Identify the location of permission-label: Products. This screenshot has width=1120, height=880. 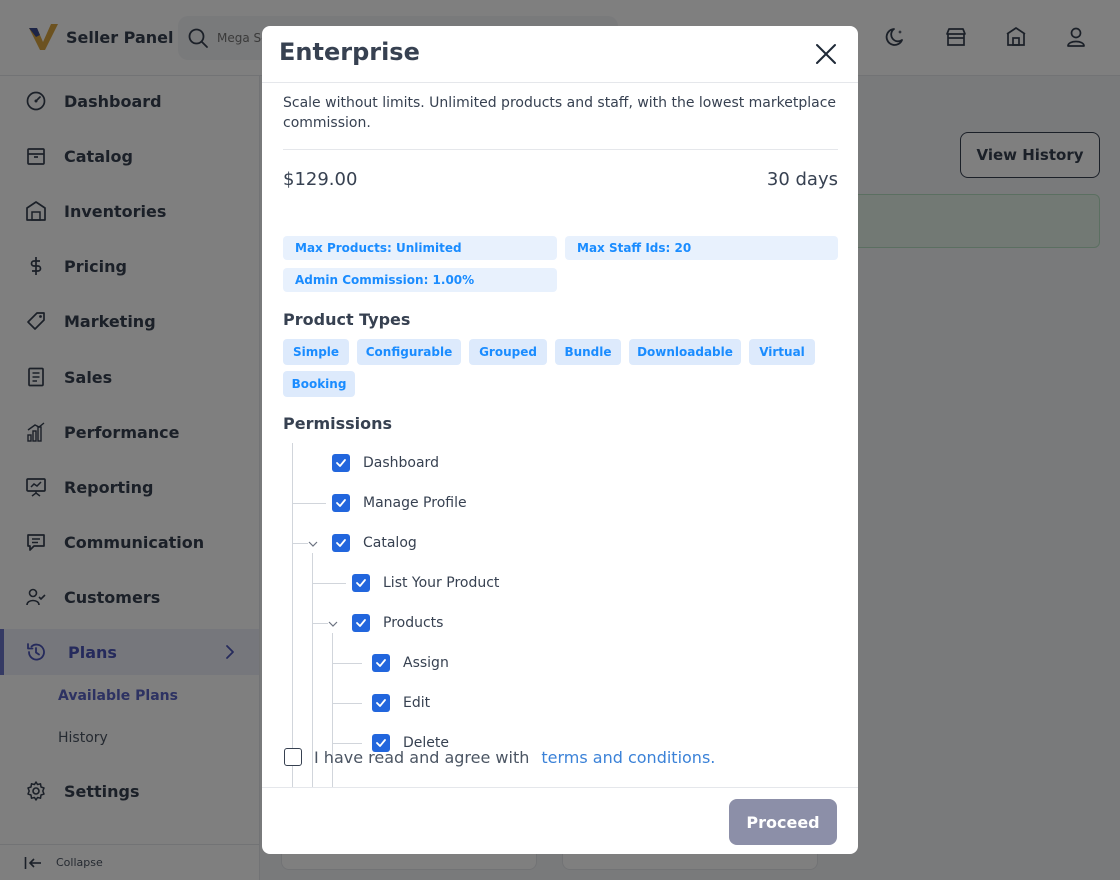
(413, 623).